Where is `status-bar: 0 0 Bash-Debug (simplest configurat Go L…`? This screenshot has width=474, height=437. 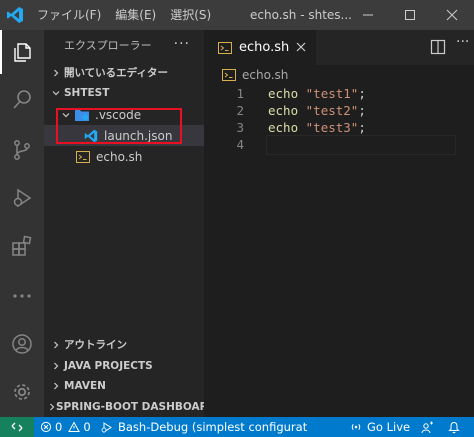 status-bar: 0 0 Bash-Debug (simplest configurat Go L… is located at coordinates (237, 427).